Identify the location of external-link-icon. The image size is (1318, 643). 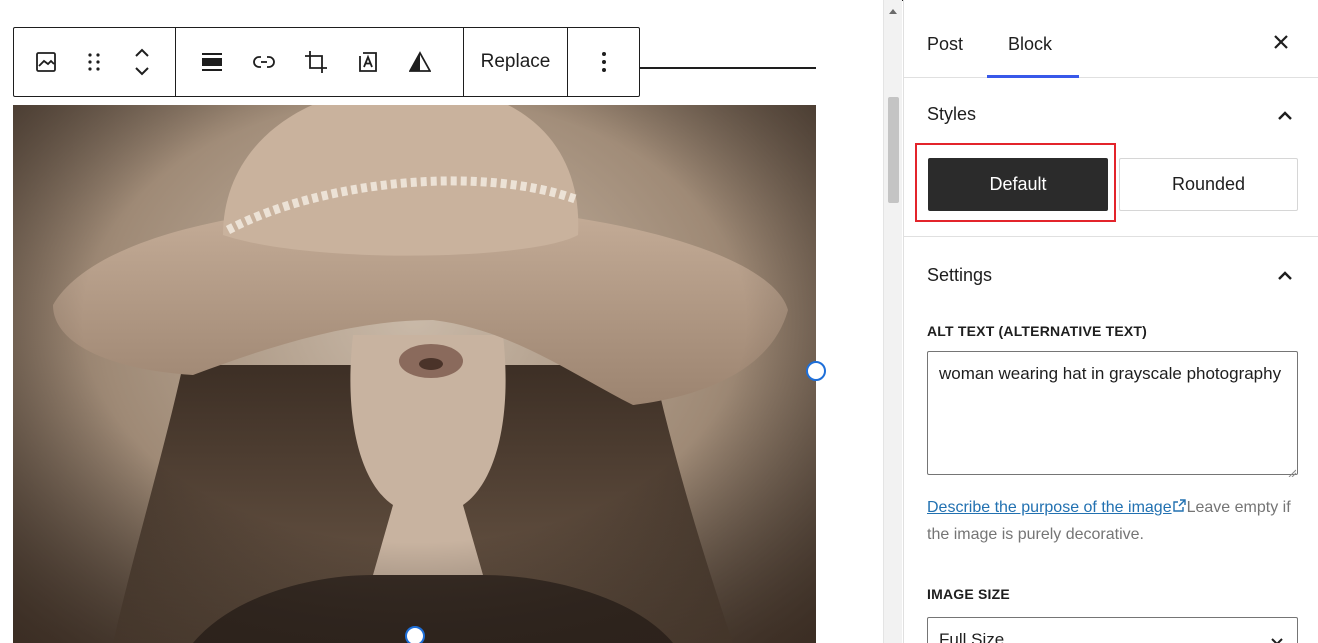
(1179, 507).